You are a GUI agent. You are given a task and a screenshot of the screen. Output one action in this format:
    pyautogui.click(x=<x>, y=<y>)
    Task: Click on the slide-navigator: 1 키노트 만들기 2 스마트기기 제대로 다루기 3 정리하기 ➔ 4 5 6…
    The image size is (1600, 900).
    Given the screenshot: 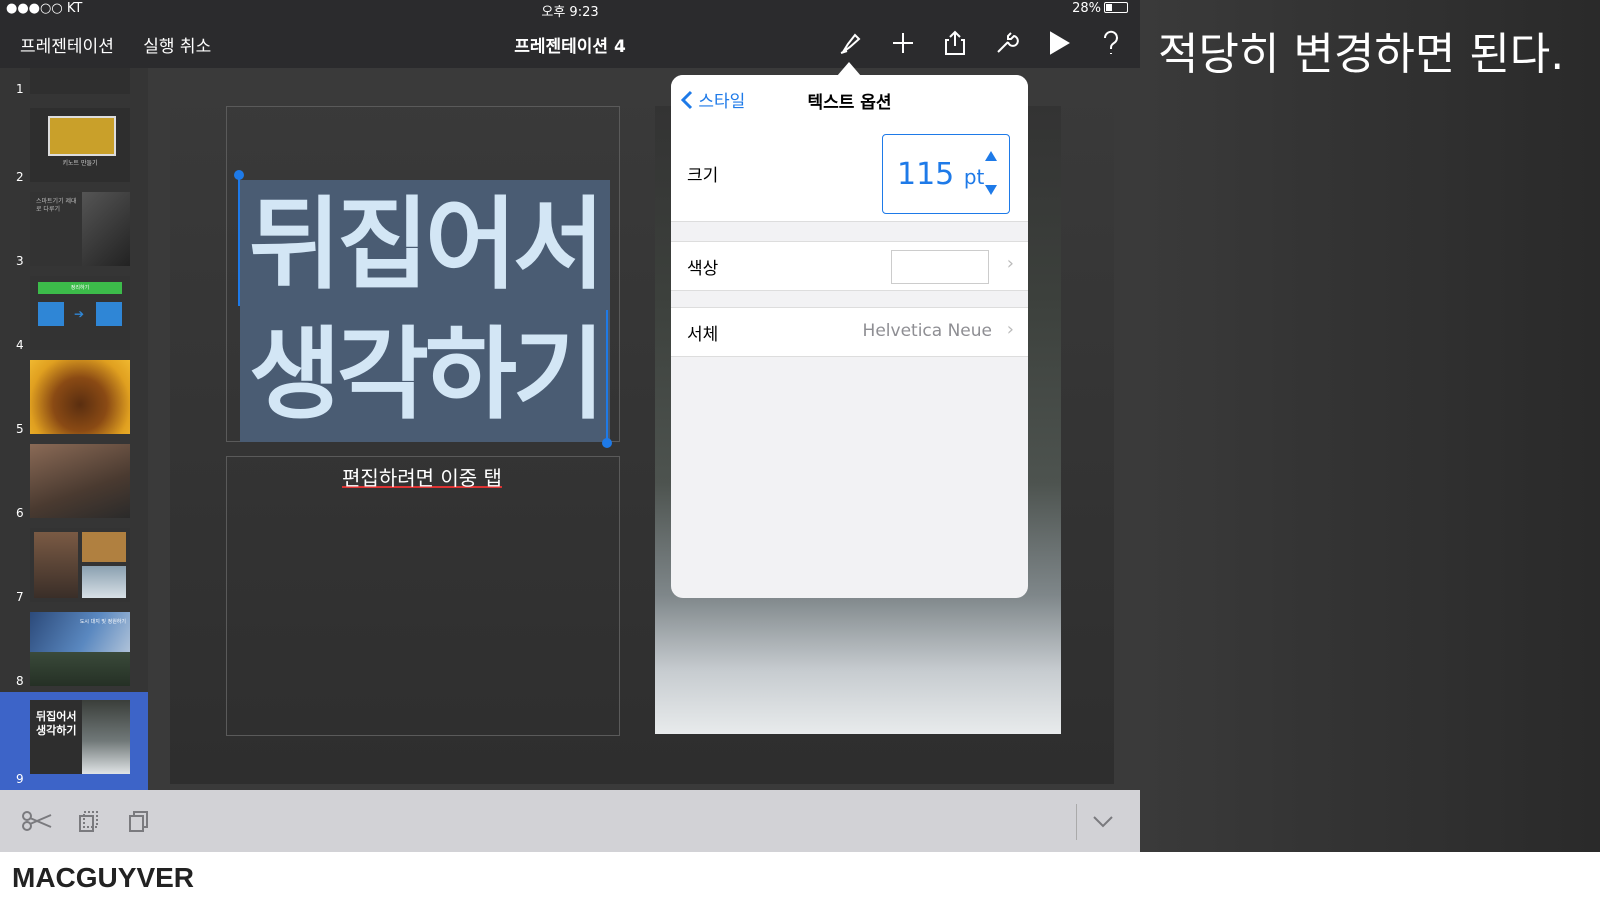 What is the action you would take?
    pyautogui.click(x=74, y=429)
    